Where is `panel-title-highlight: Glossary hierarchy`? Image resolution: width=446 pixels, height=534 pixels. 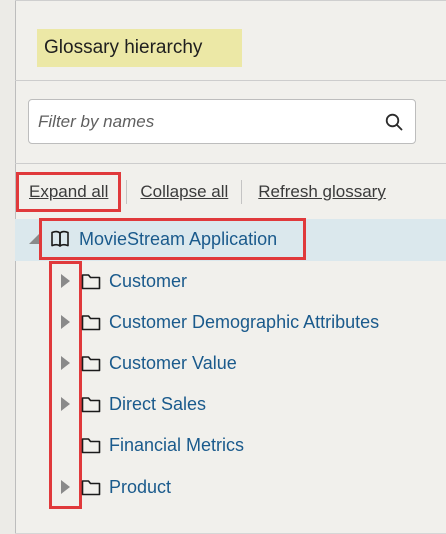
panel-title-highlight: Glossary hierarchy is located at coordinates (139, 48).